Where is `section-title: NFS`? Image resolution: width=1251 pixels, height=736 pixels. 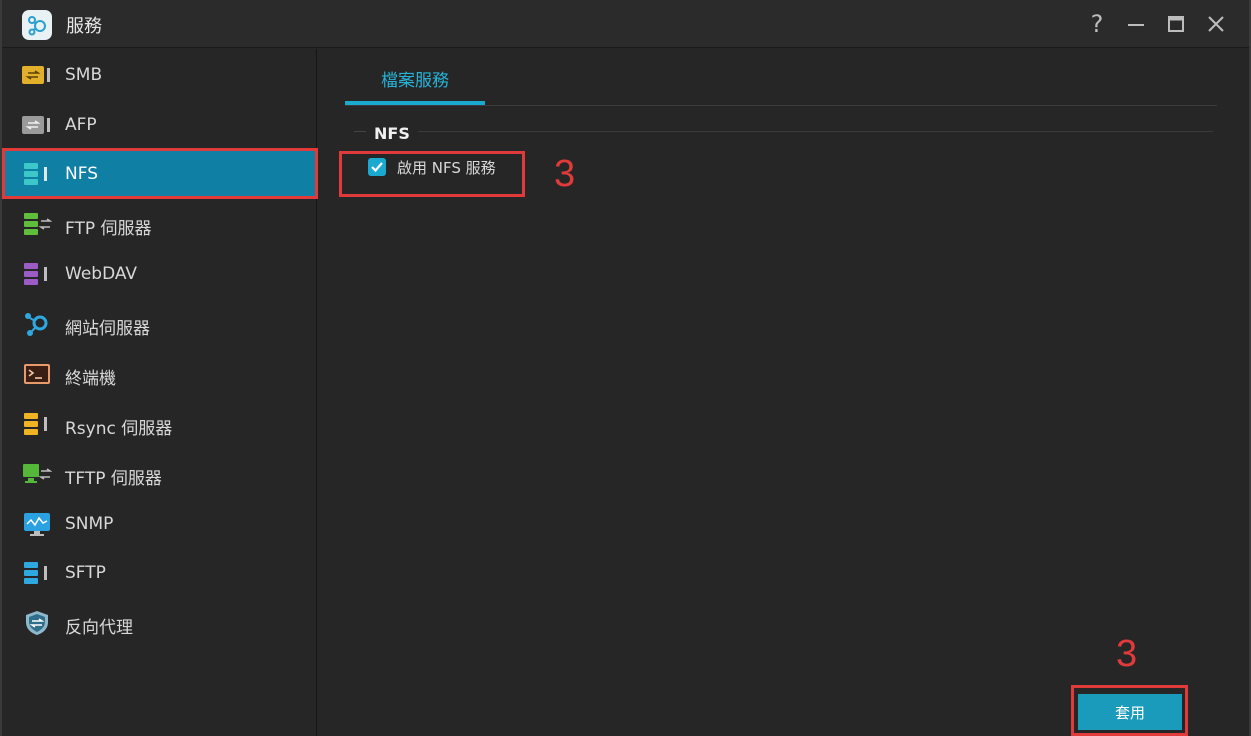 section-title: NFS is located at coordinates (392, 133).